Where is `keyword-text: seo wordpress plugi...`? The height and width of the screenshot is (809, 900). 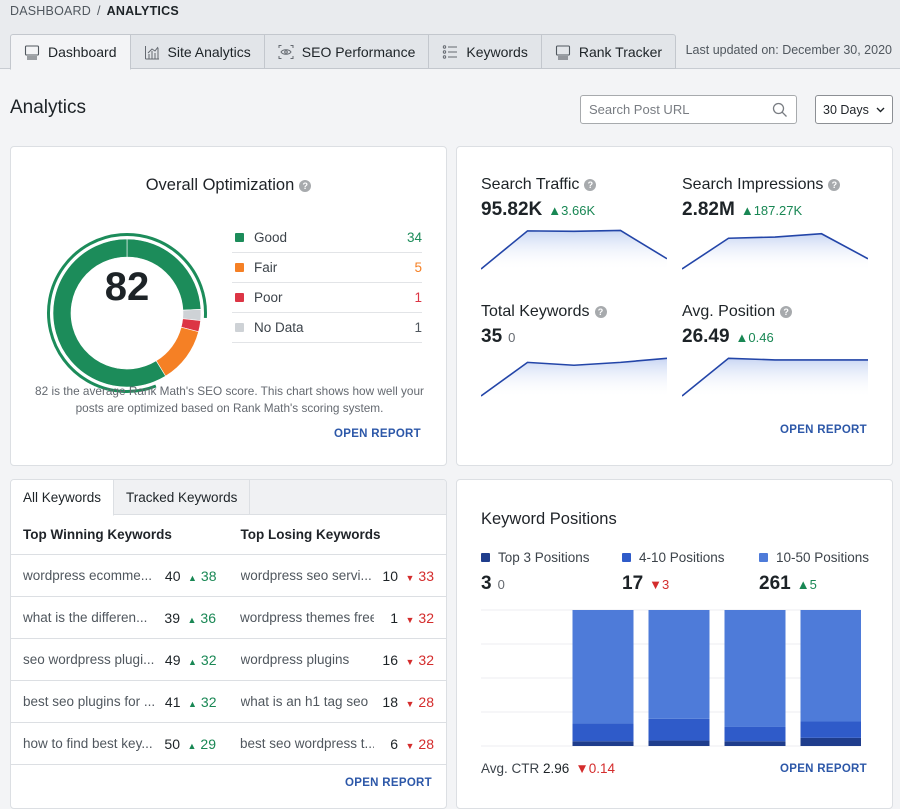 keyword-text: seo wordpress plugi... is located at coordinates (90, 659).